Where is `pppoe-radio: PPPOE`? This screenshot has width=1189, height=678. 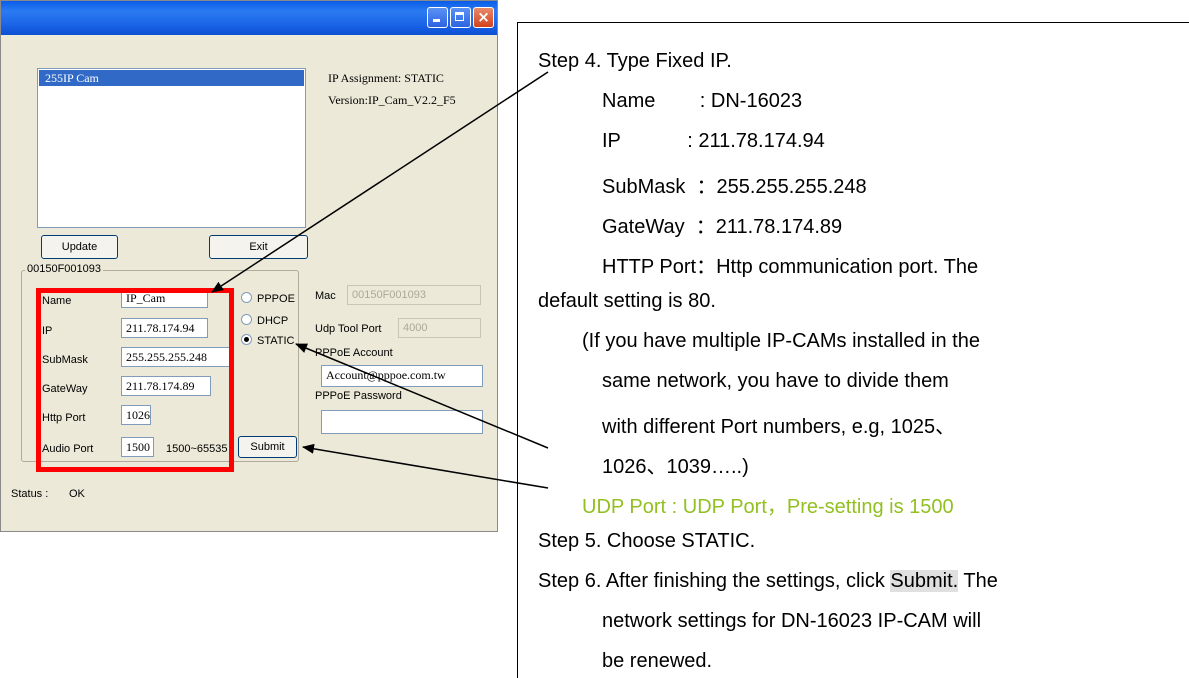
pppoe-radio: PPPOE is located at coordinates (268, 298).